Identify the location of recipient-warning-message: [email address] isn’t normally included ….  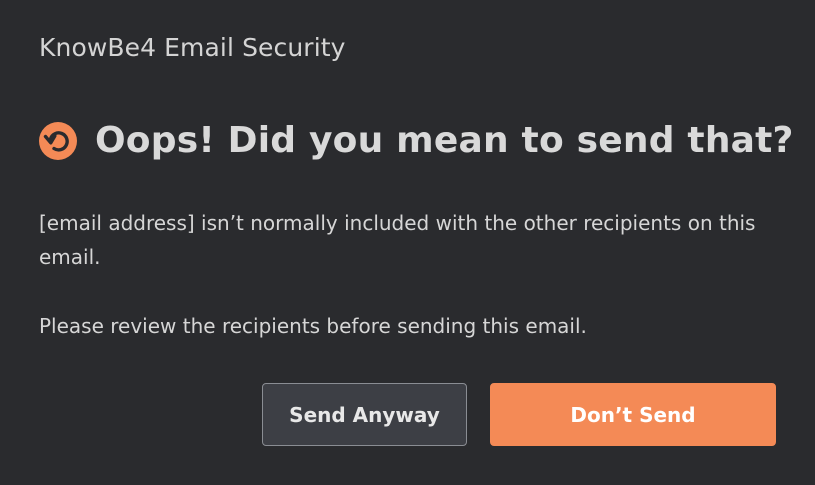
(397, 240).